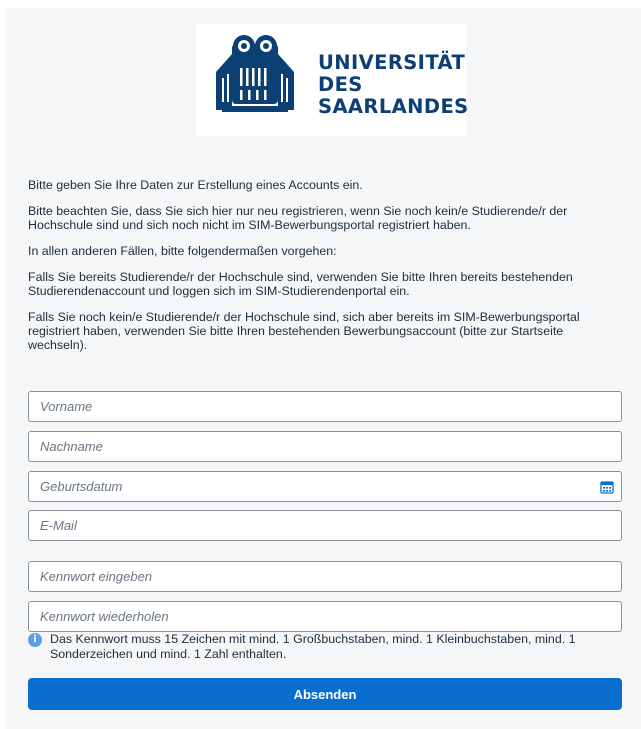  I want to click on logo-line-2: DES, so click(340, 84).